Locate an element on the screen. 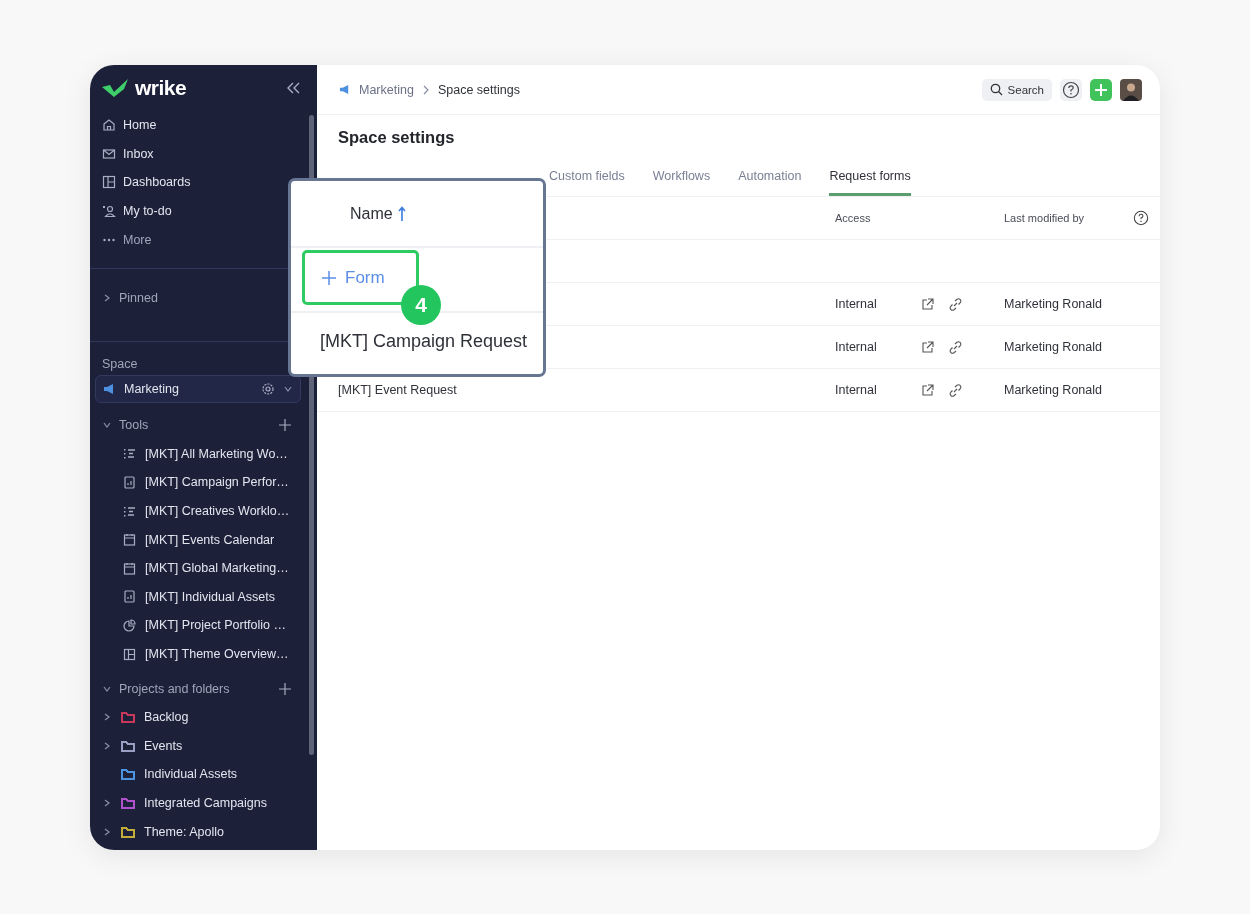  brand-name: wrike is located at coordinates (161, 88).